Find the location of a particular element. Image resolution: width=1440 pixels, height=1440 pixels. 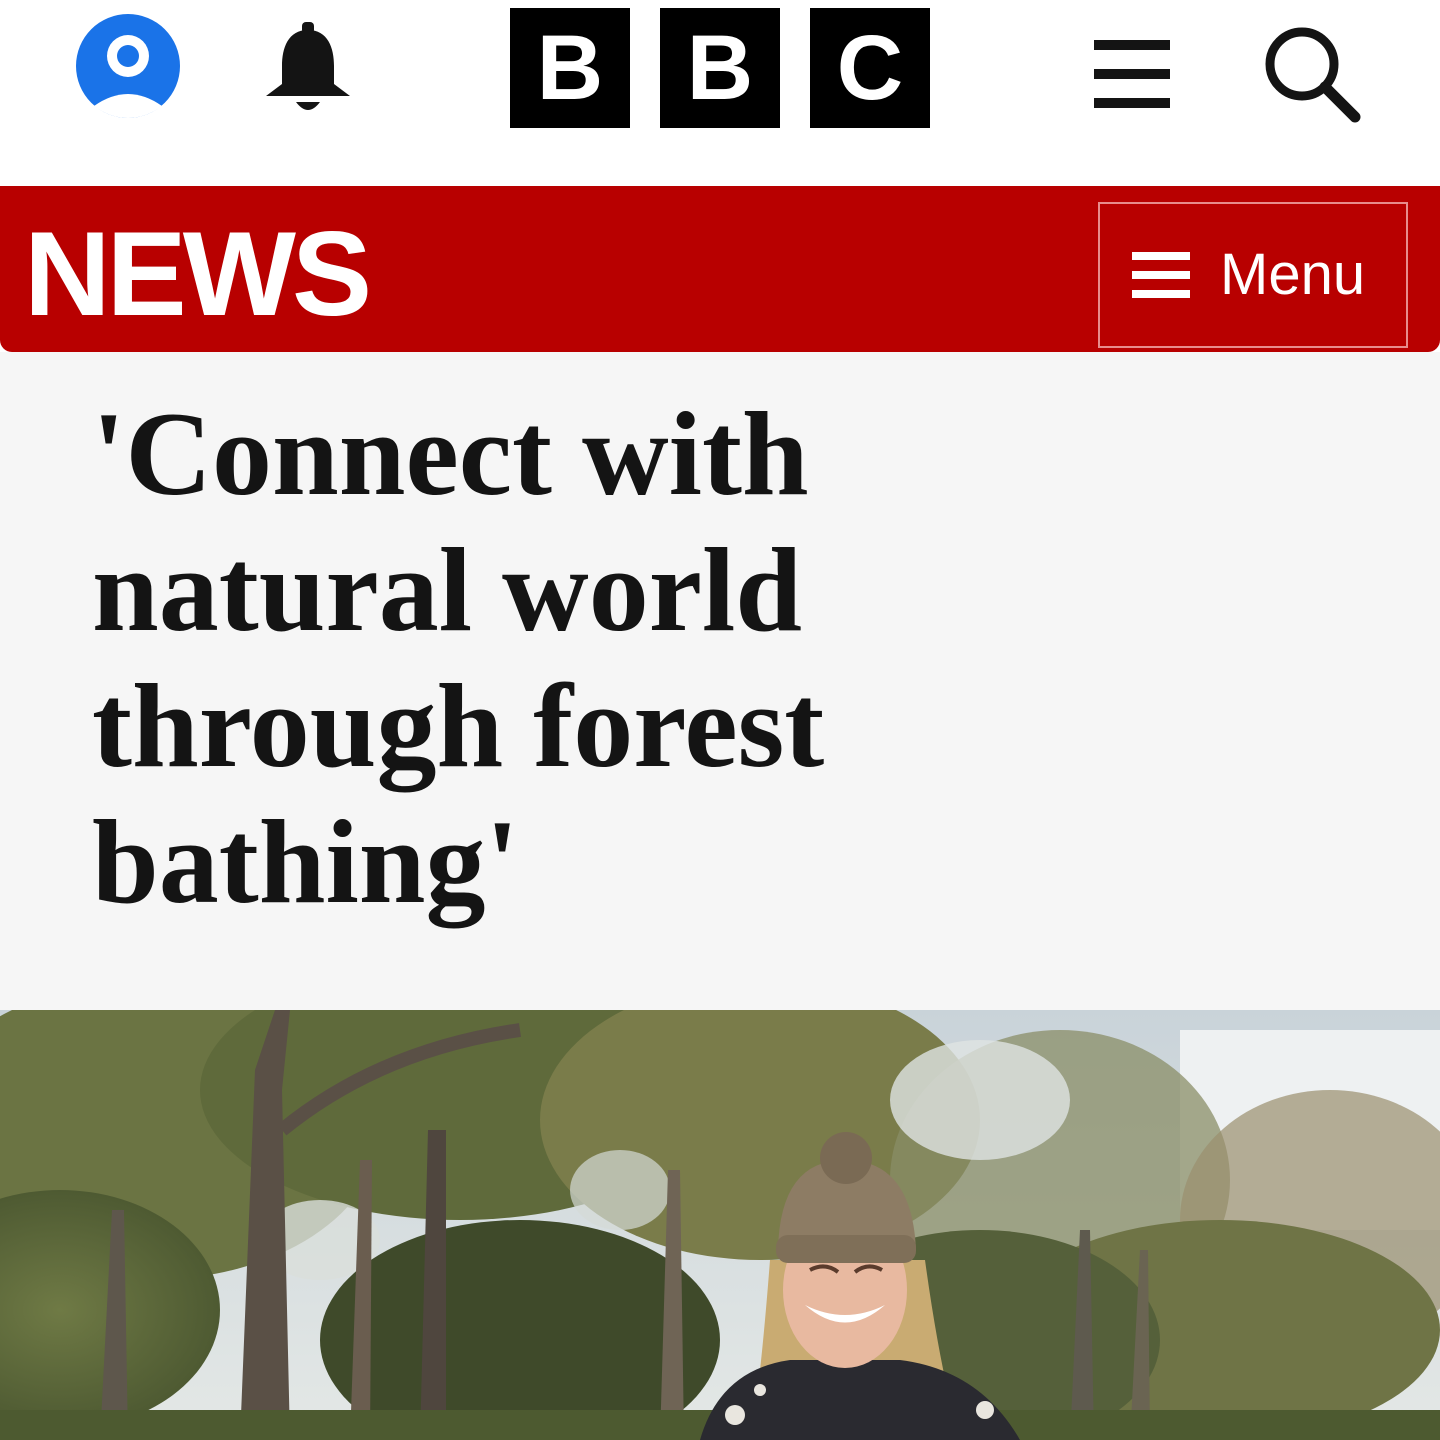

notifications-button is located at coordinates (308, 70).